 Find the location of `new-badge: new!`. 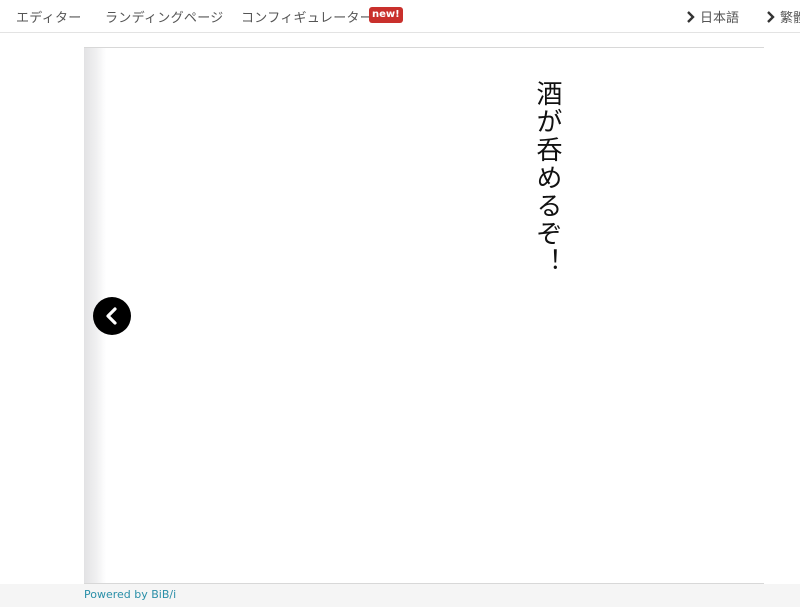

new-badge: new! is located at coordinates (386, 15).